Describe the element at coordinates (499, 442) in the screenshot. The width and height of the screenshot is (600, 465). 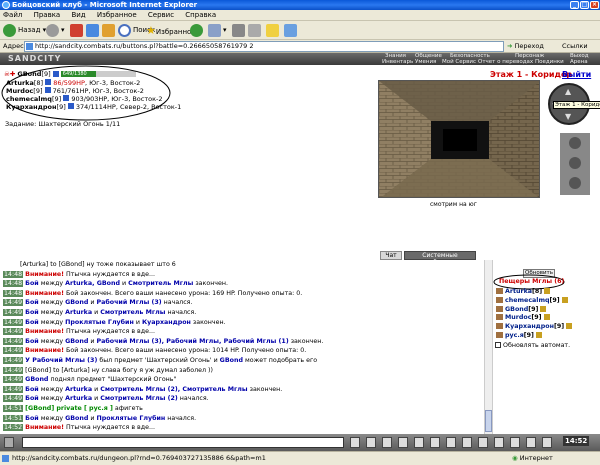
I see `translit-icon` at that location.